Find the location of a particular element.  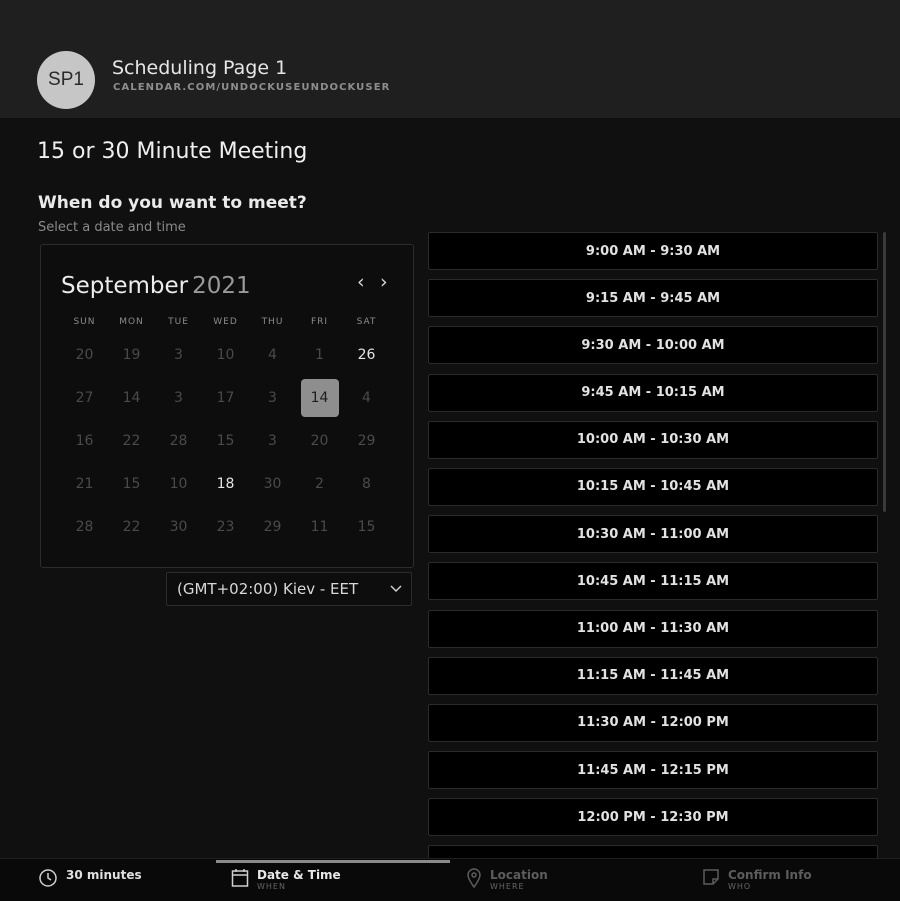

weekday-header: SUN MON TUE WED THU FRI SAT is located at coordinates (226, 322).